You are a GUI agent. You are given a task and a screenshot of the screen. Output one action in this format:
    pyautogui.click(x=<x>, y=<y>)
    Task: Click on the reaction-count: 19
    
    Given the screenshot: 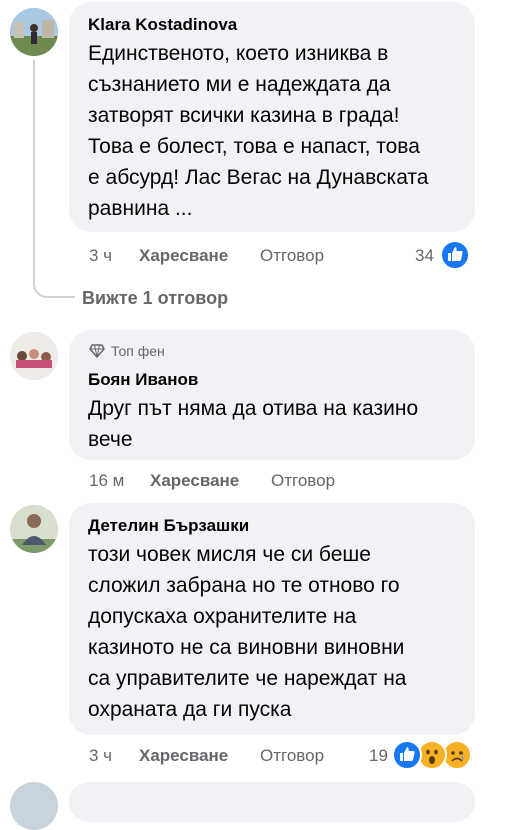 What is the action you would take?
    pyautogui.click(x=378, y=756)
    